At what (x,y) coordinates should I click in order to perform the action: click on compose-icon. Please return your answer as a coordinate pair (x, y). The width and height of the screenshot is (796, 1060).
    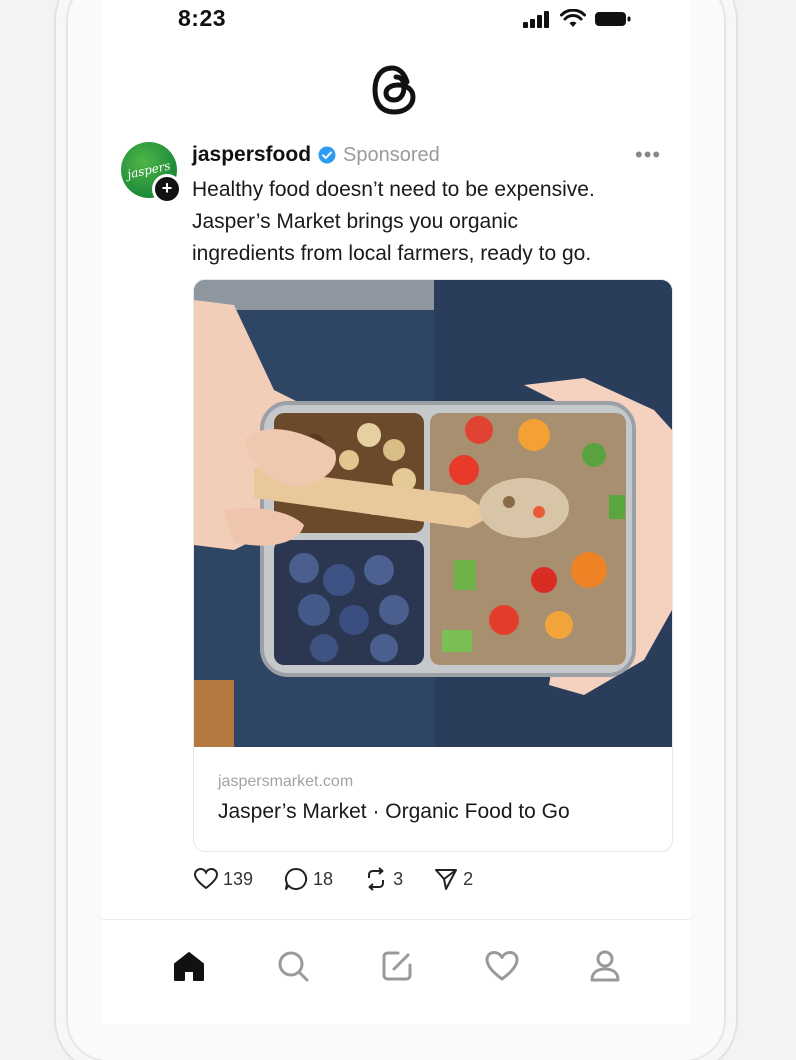
    Looking at the image, I should click on (397, 966).